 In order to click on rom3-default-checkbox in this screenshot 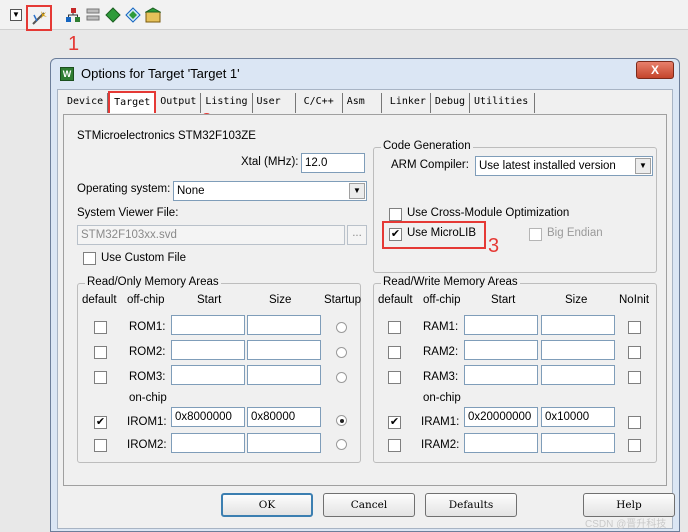, I will do `click(100, 377)`.